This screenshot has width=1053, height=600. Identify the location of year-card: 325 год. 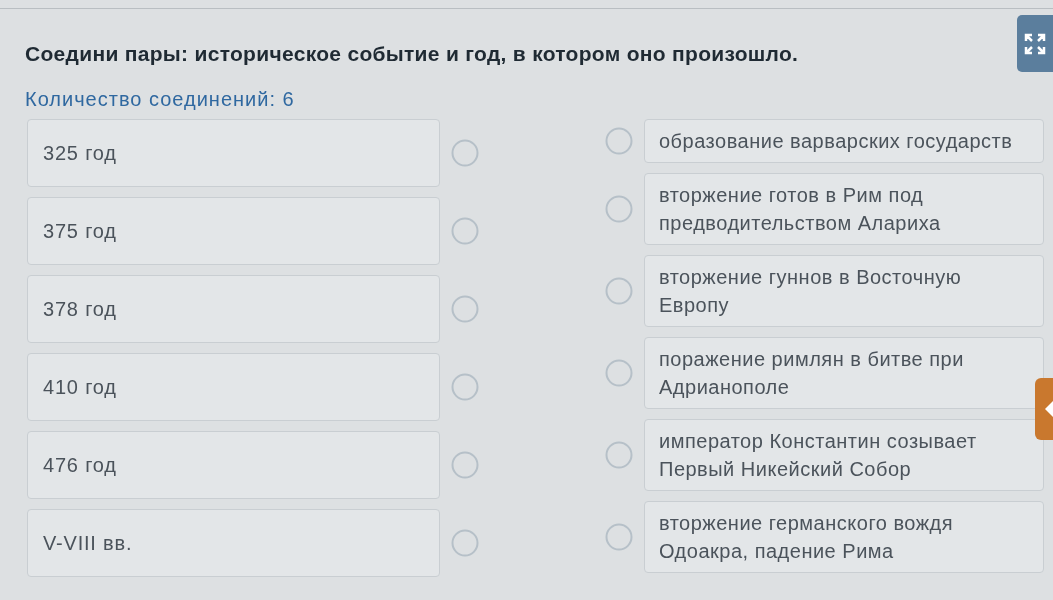
(233, 153).